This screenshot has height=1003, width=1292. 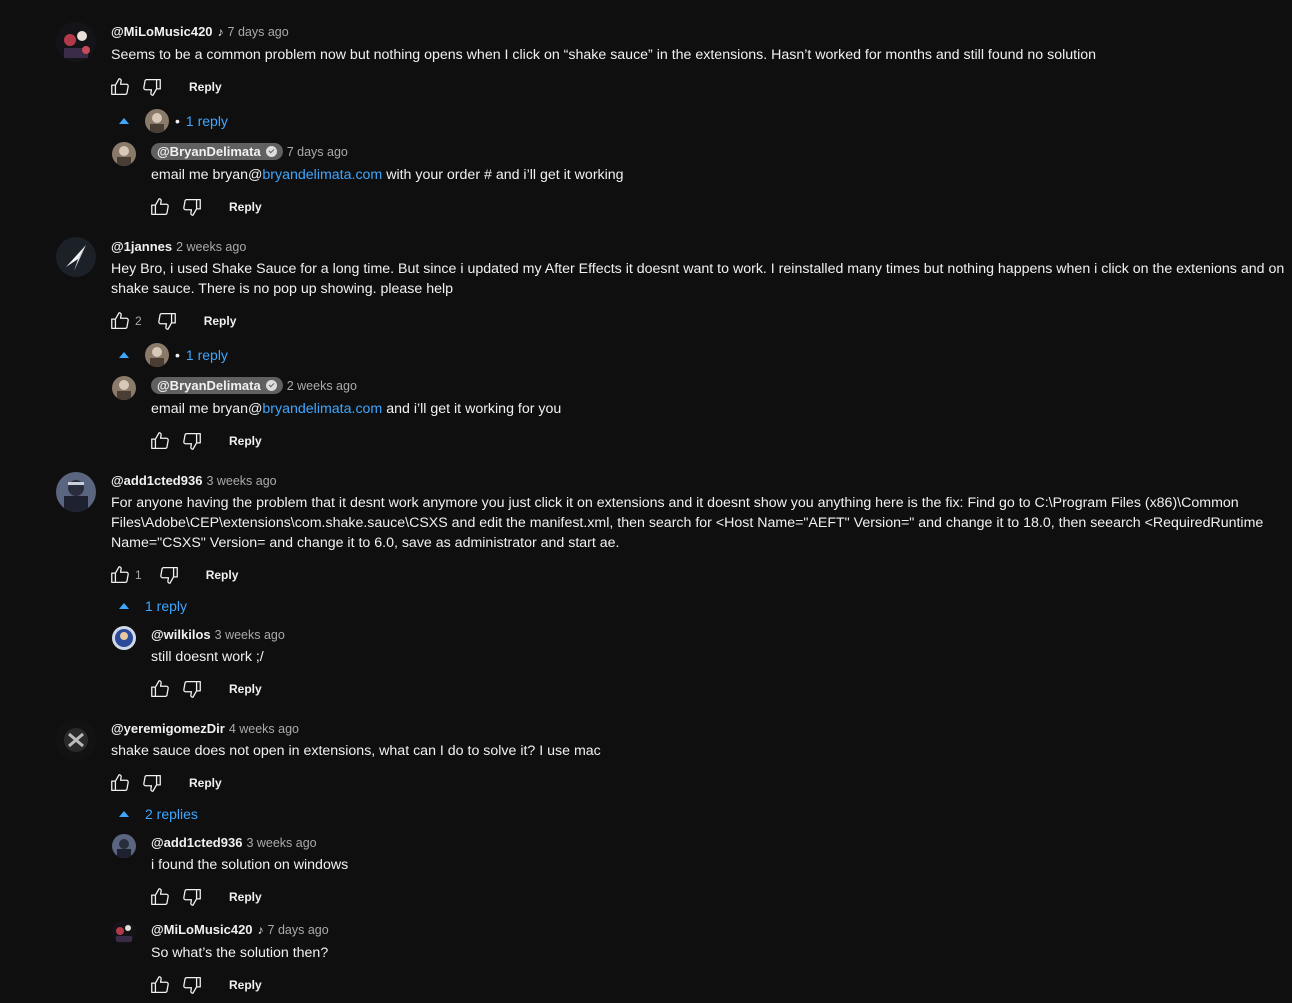 I want to click on reply-text: i found the solution on windows, so click(x=250, y=865).